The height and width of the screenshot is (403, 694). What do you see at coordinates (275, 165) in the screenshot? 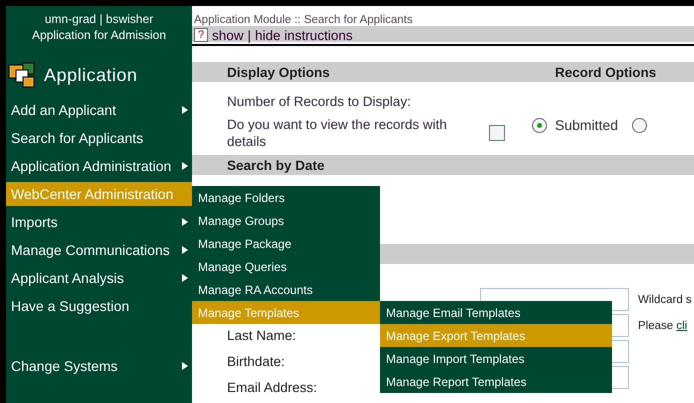
I see `section-title: Search by Date` at bounding box center [275, 165].